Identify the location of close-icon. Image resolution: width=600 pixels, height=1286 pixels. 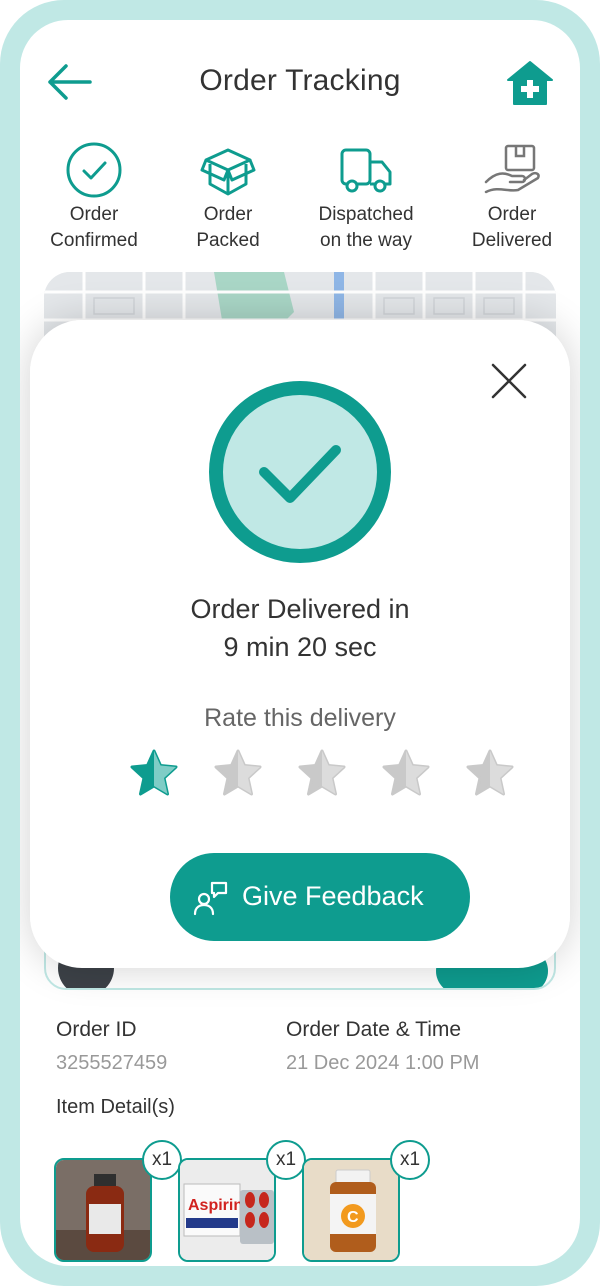
(509, 381).